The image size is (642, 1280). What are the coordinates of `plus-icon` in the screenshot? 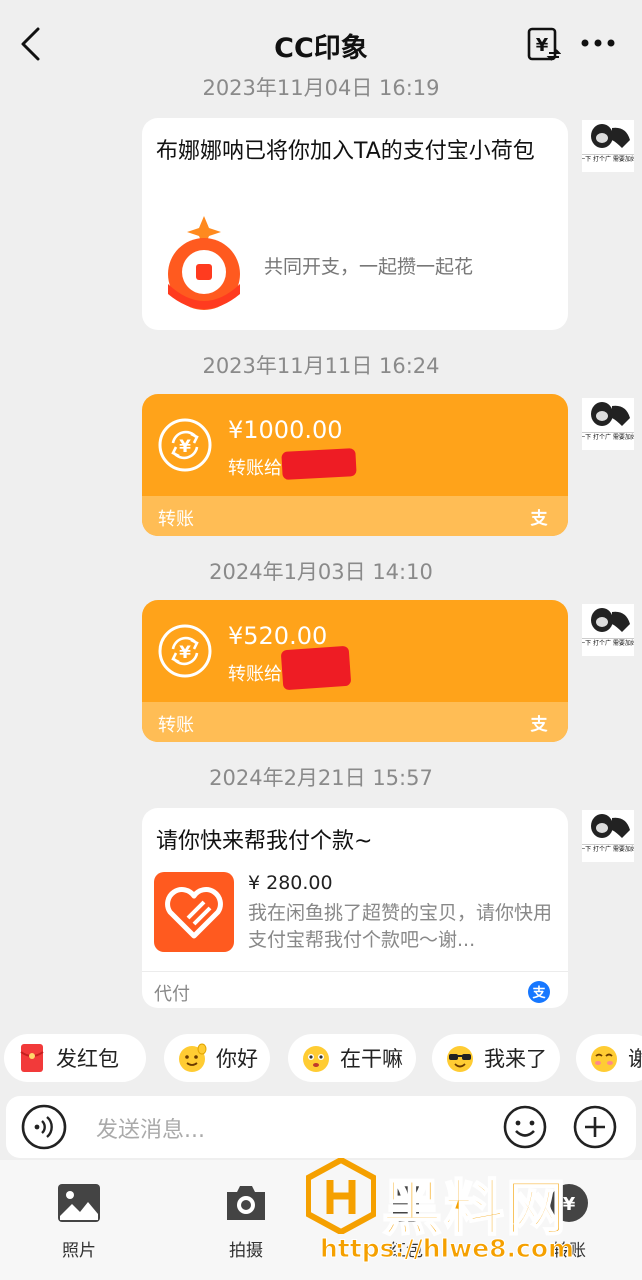 It's located at (595, 1127).